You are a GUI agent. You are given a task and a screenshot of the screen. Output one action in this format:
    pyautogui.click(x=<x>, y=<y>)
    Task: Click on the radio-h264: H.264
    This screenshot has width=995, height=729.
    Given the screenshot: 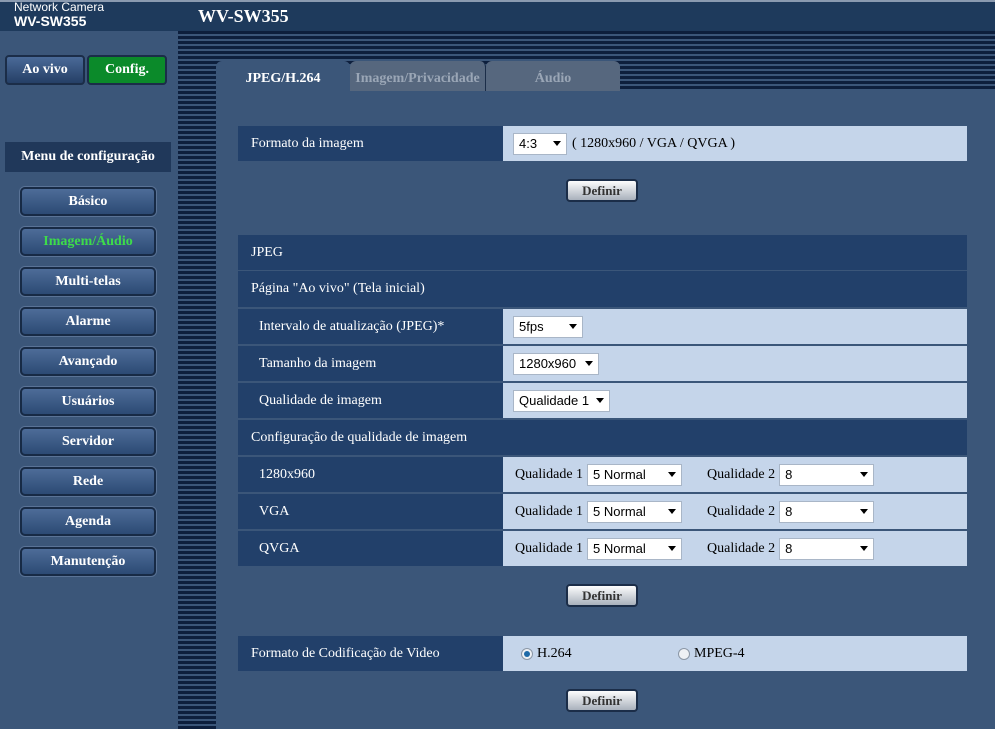 What is the action you would take?
    pyautogui.click(x=599, y=654)
    